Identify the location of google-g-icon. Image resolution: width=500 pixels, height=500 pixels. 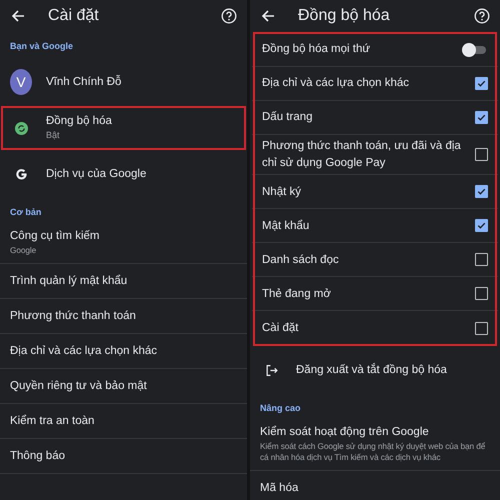
(21, 174).